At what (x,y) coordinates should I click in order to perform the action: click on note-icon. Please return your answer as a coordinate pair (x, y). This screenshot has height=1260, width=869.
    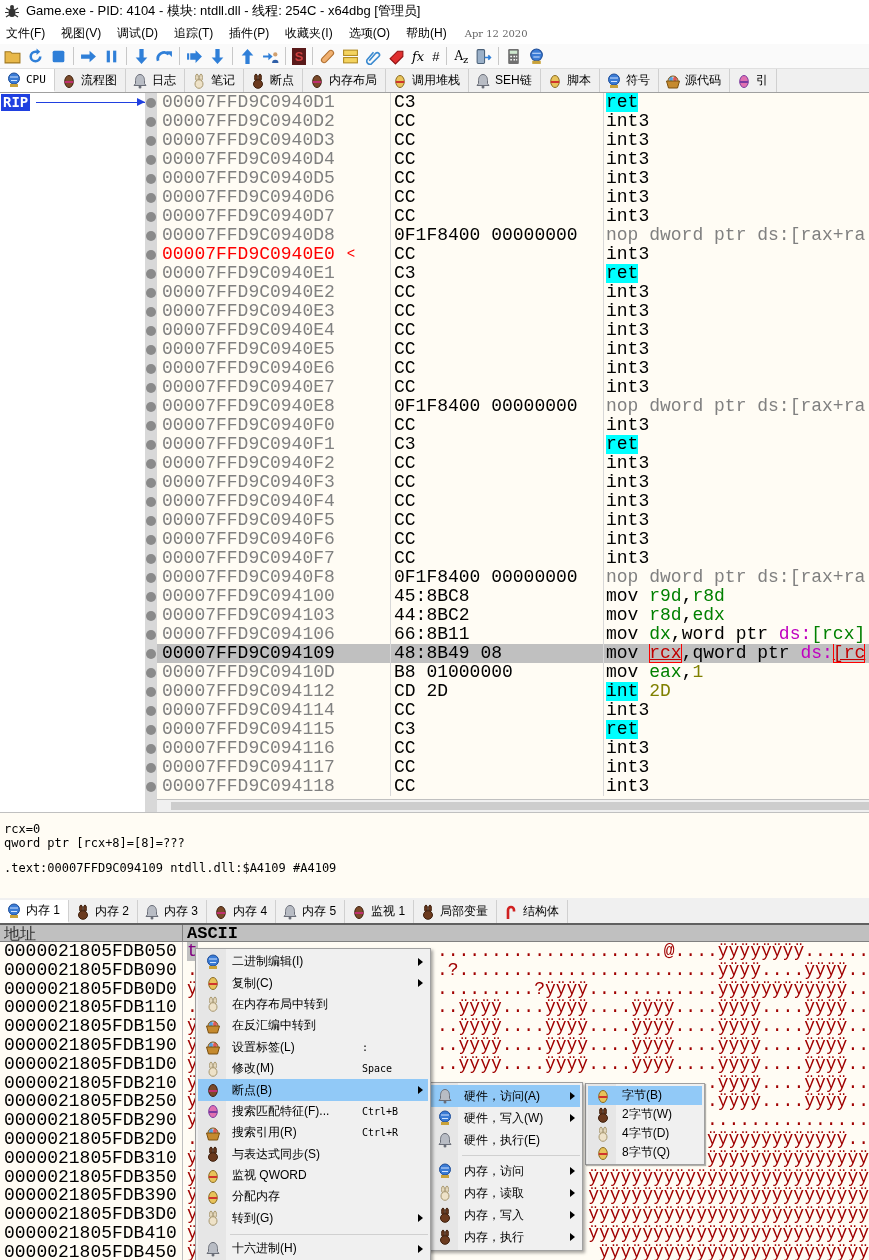
    Looking at the image, I should click on (350, 56).